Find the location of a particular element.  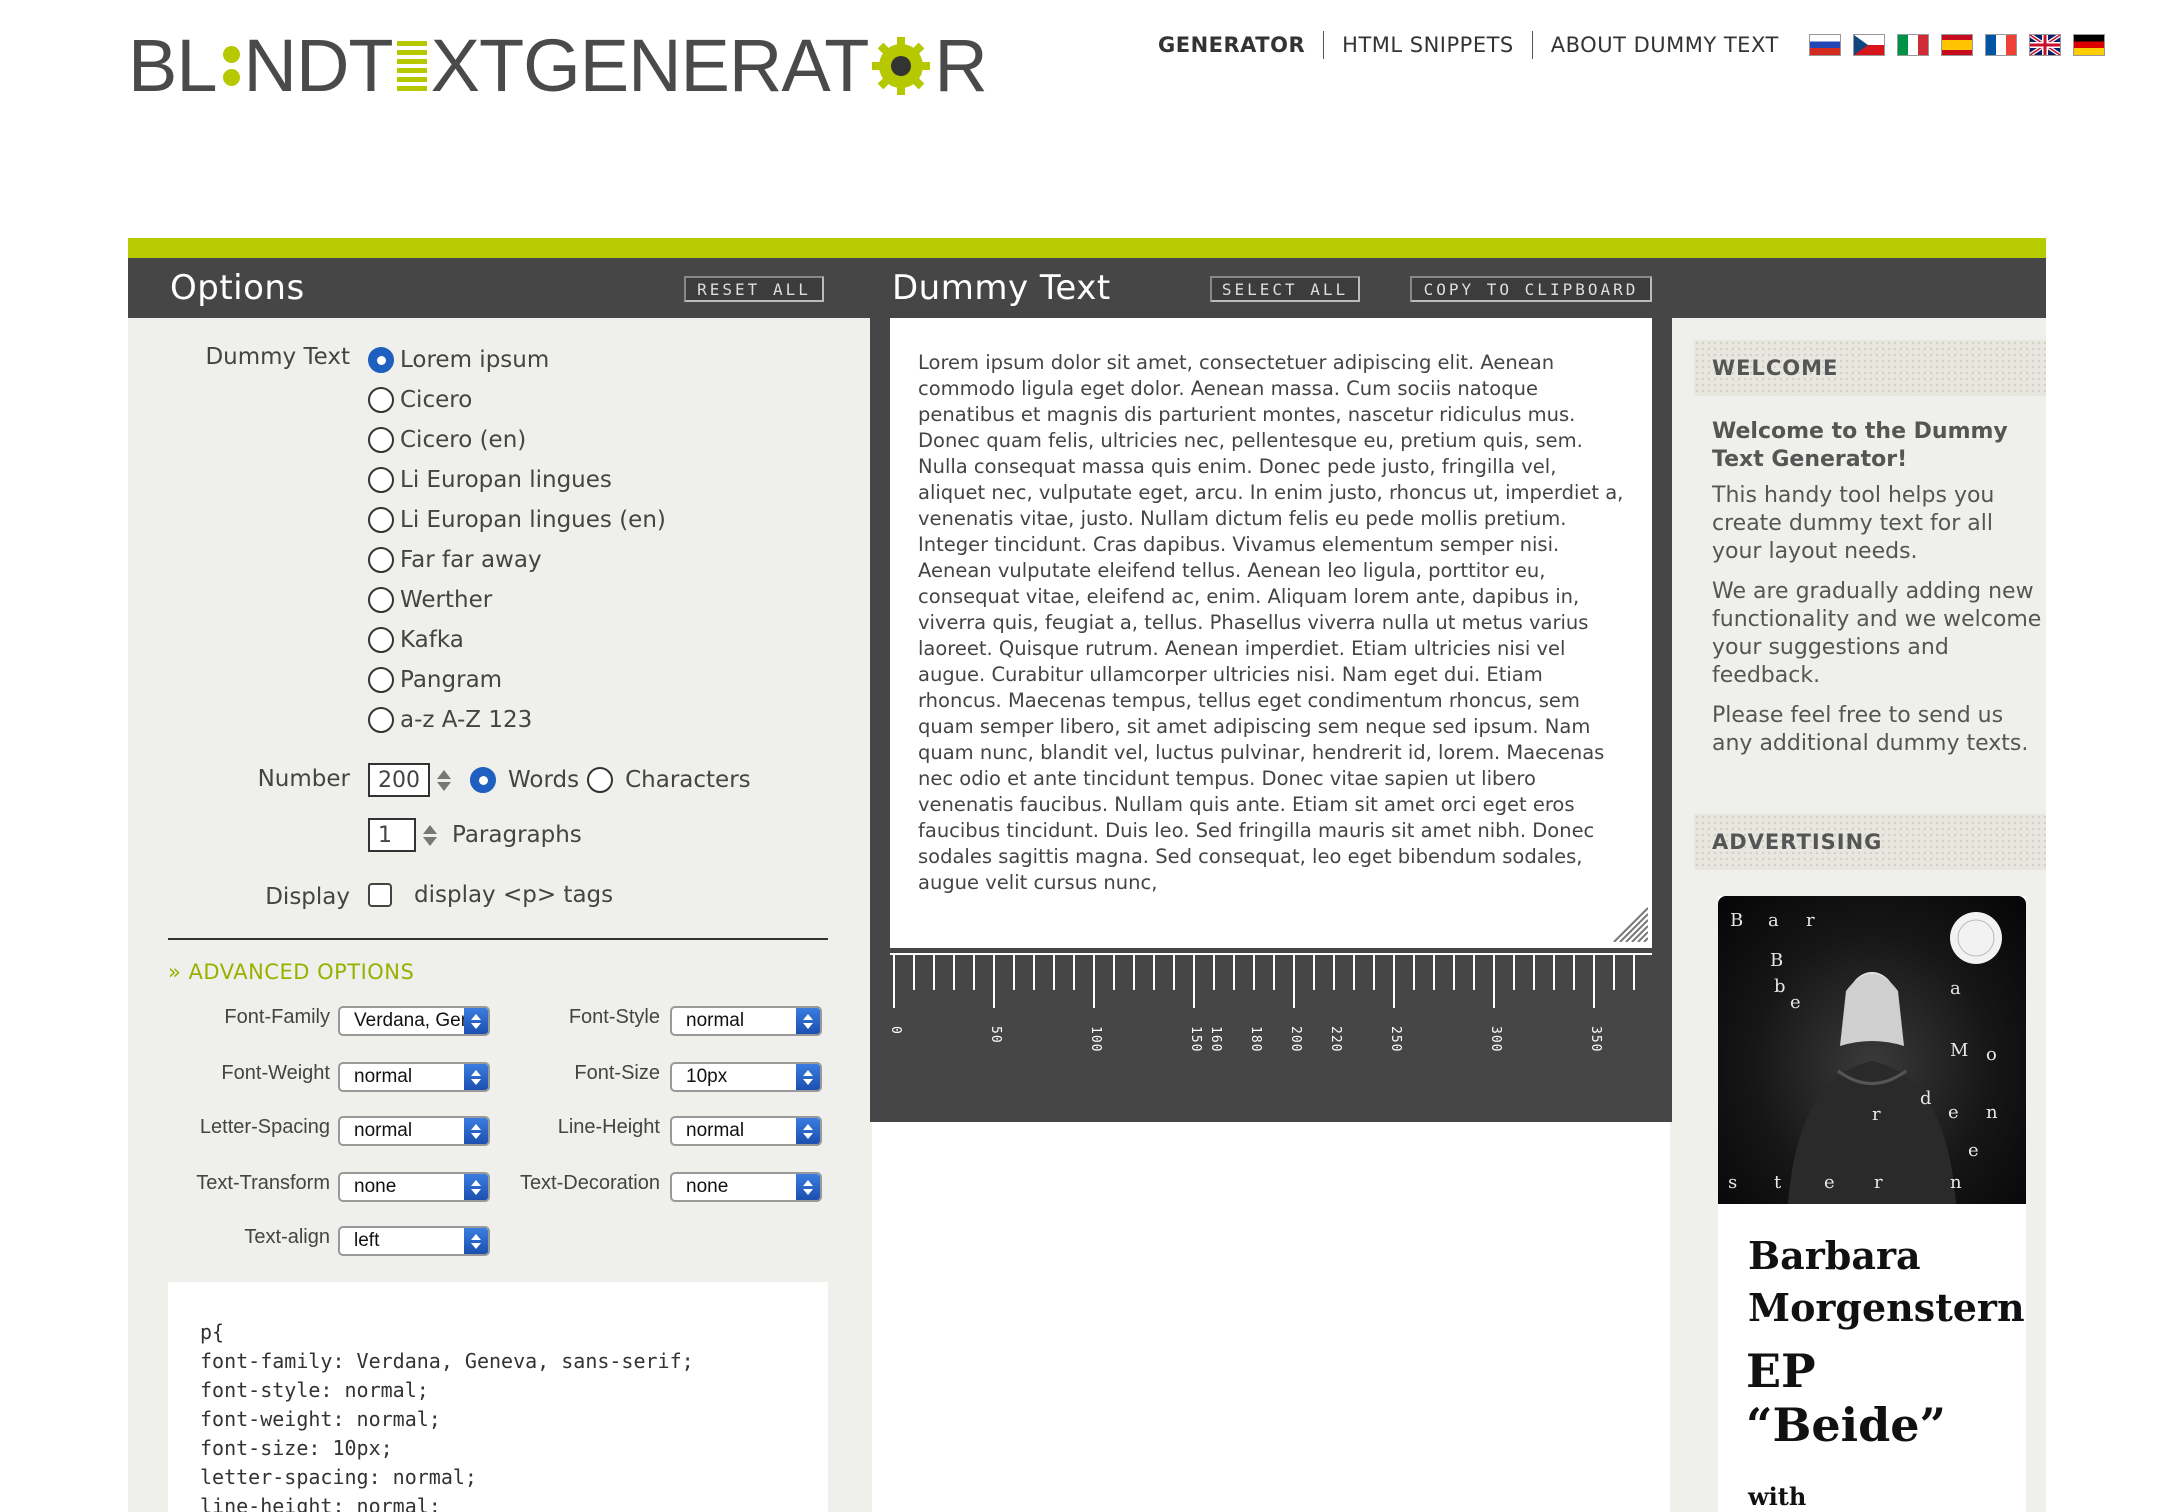

cover-letter: M is located at coordinates (1959, 1050).